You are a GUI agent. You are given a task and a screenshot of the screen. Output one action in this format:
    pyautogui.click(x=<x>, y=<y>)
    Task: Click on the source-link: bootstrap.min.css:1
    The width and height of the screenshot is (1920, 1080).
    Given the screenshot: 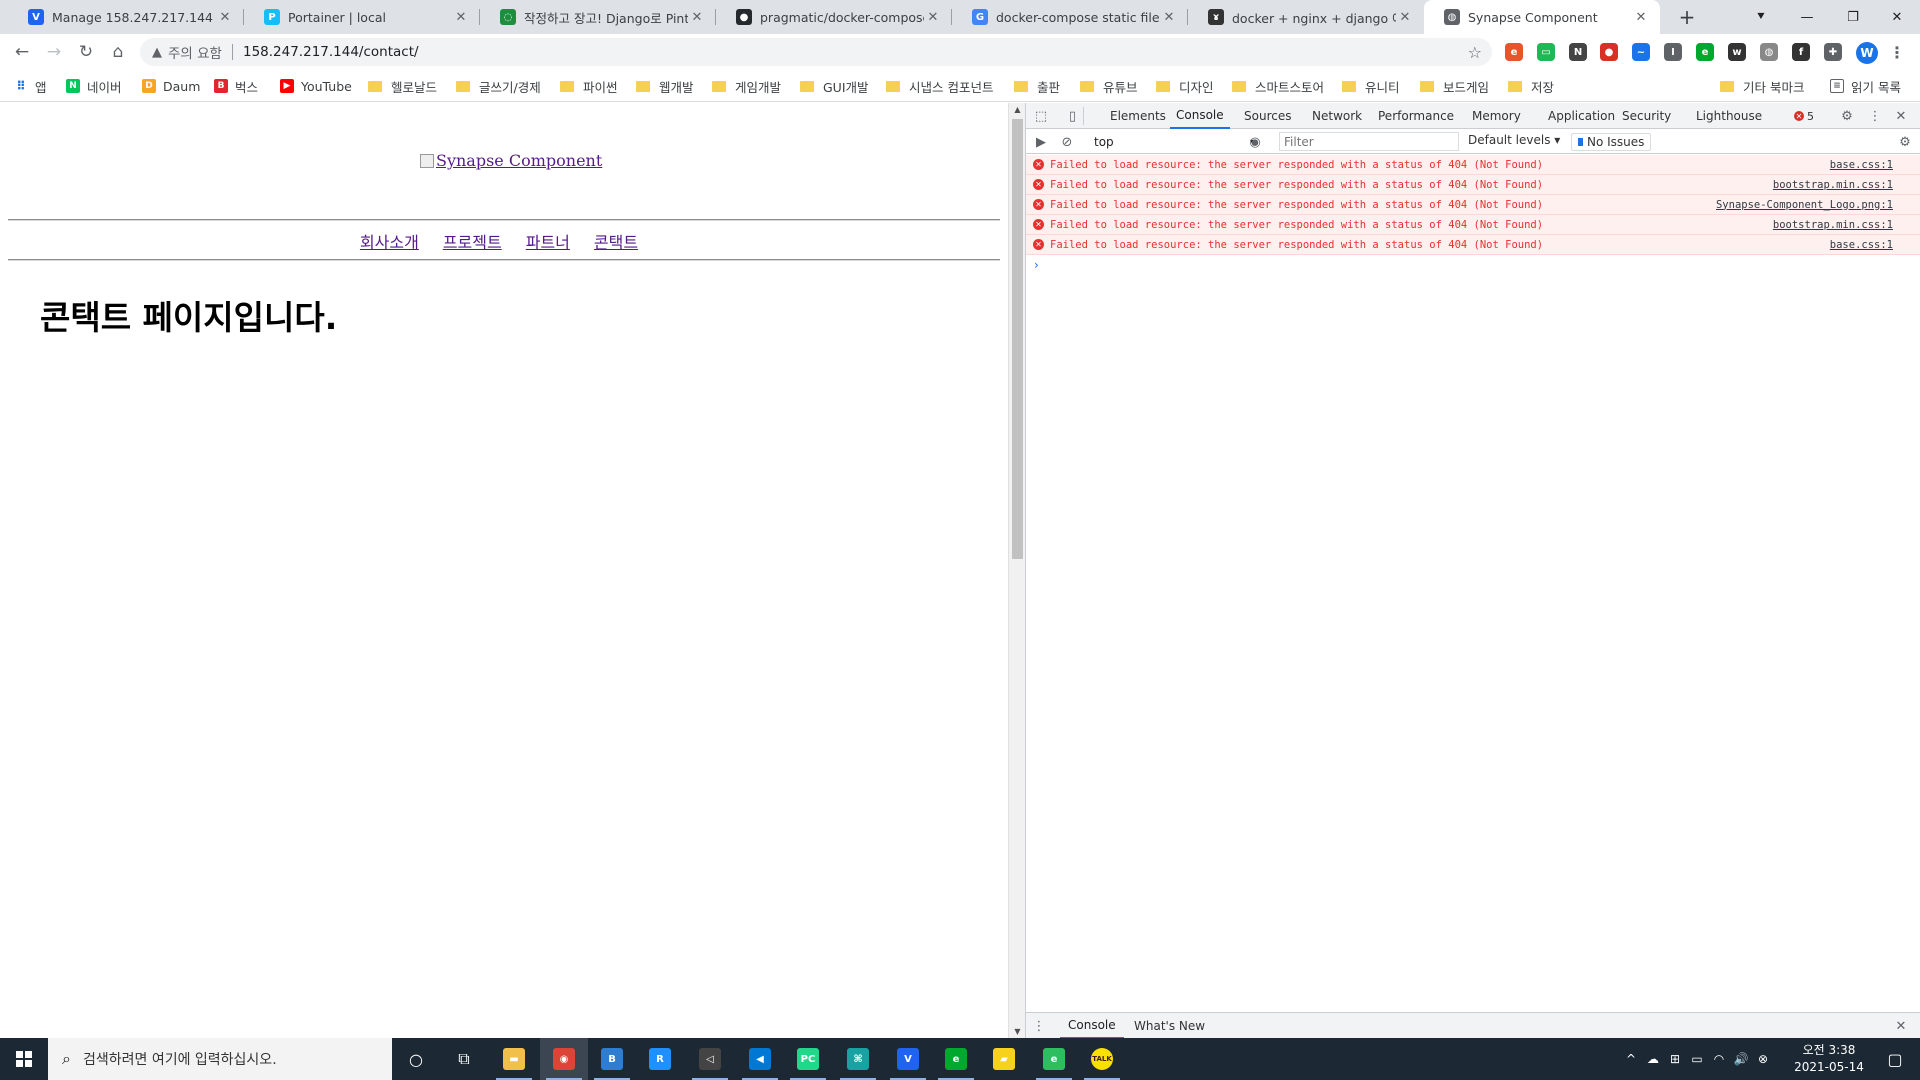 What is the action you would take?
    pyautogui.click(x=1833, y=225)
    